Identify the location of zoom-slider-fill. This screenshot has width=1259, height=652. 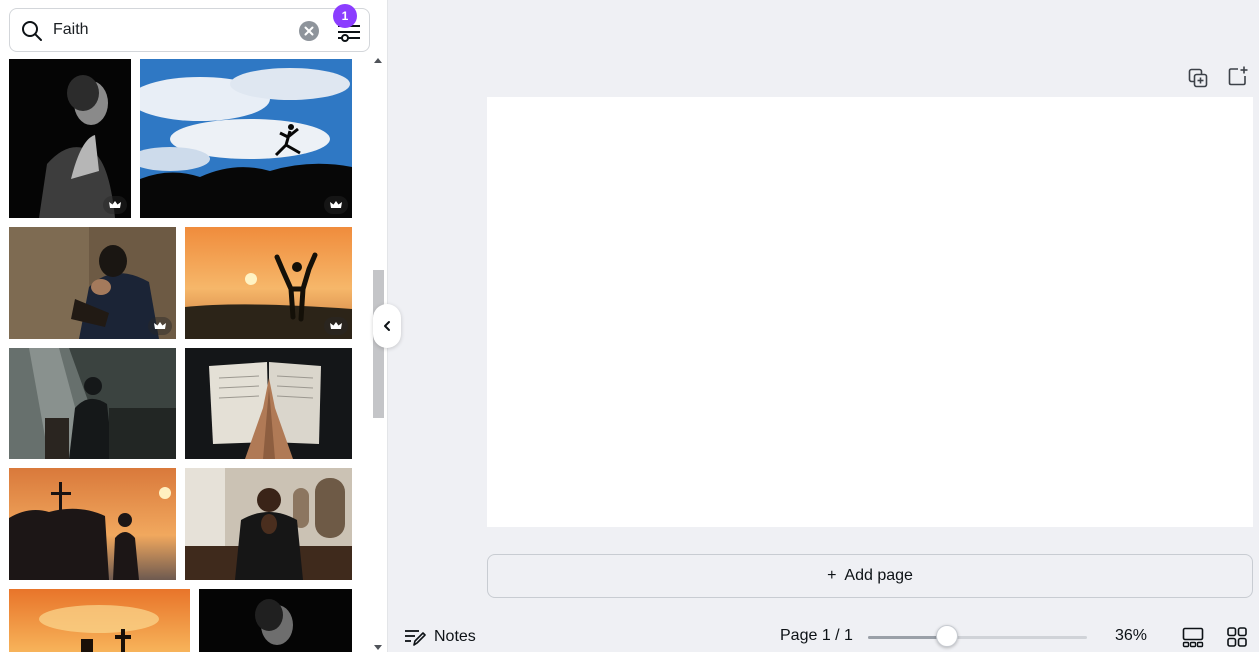
(907, 637).